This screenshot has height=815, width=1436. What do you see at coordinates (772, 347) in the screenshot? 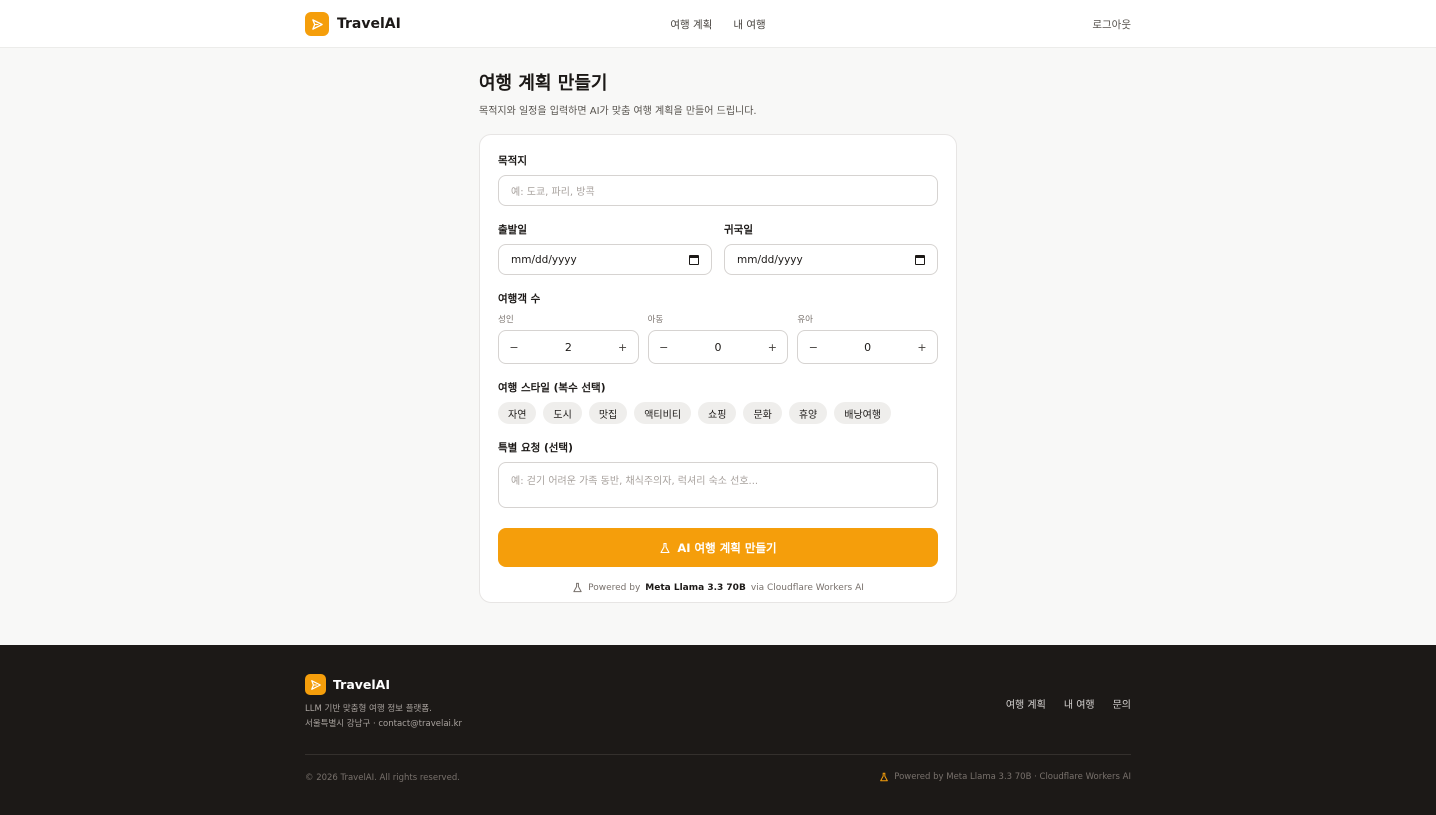
I see `child-plus-button: +` at bounding box center [772, 347].